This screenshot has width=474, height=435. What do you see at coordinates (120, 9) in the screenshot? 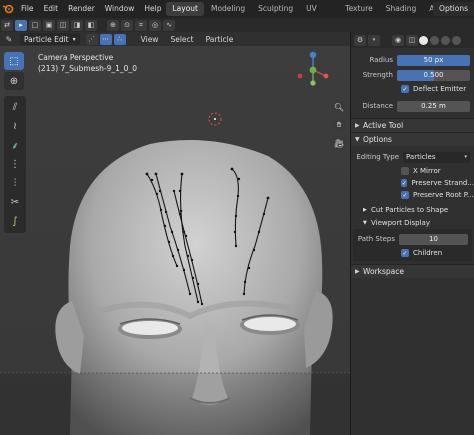
I see `menu-window: Window` at bounding box center [120, 9].